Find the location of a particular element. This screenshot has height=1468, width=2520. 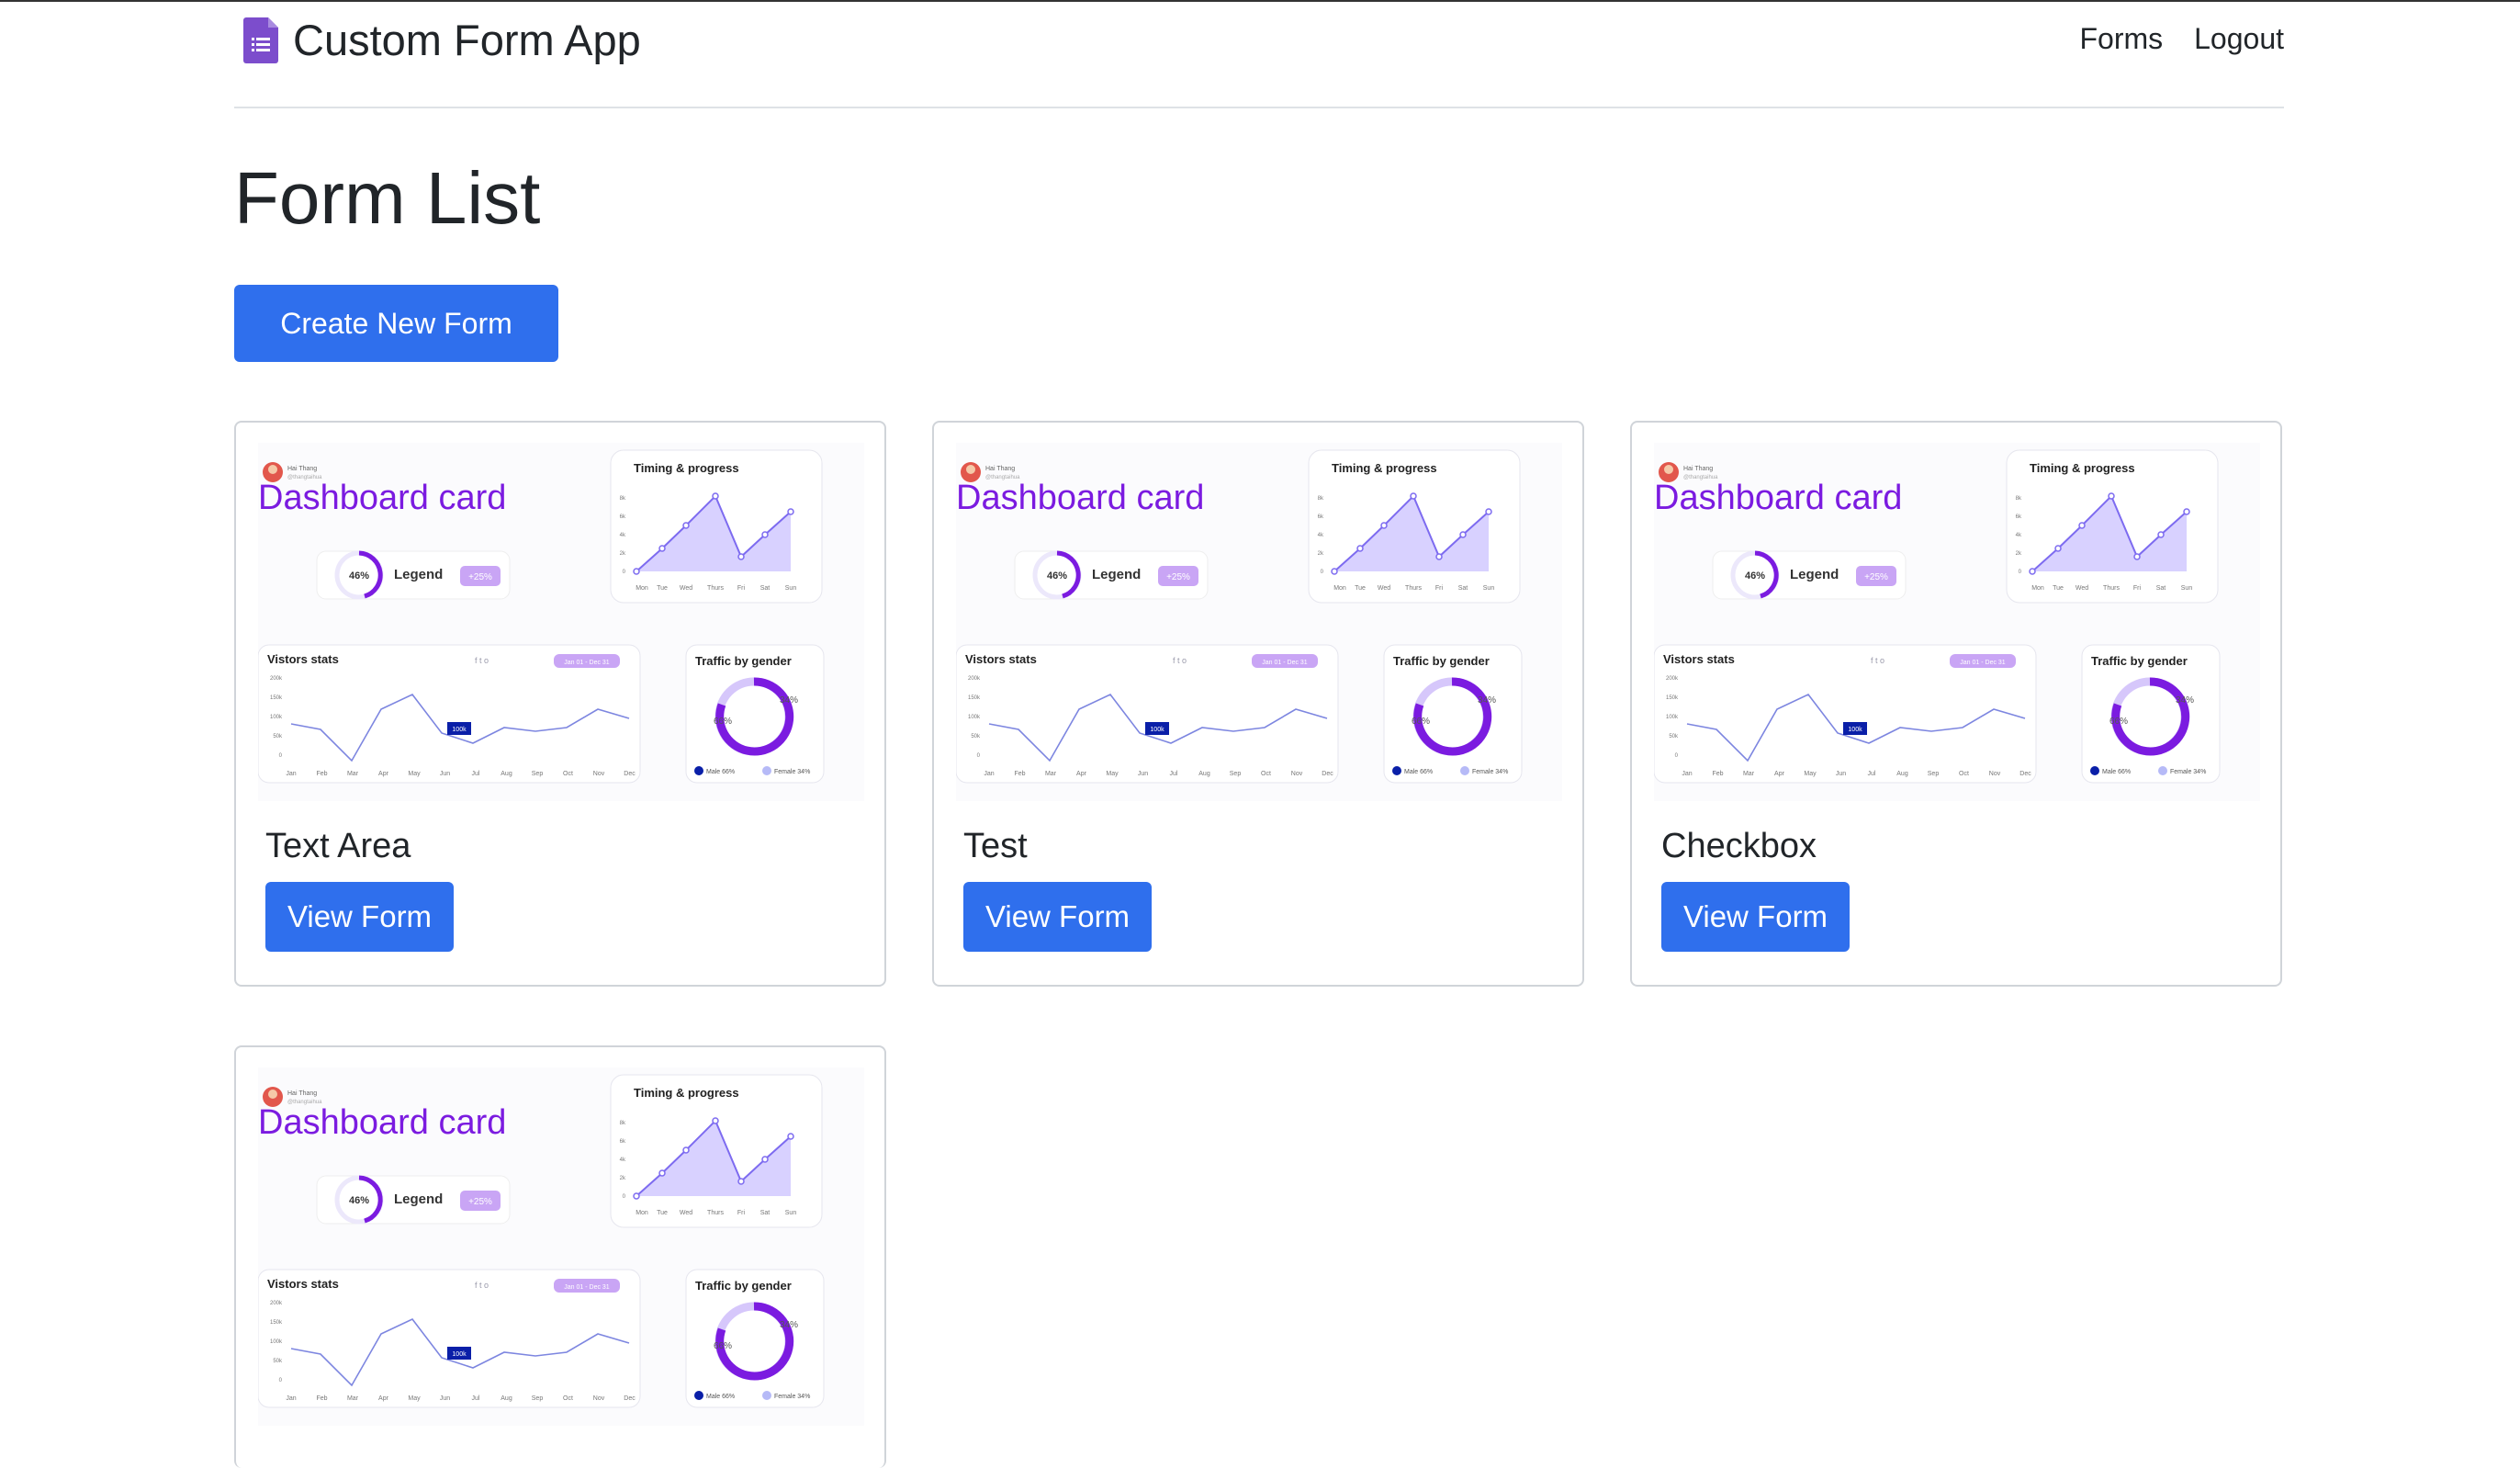

thumb-legend-percent: 46% is located at coordinates (359, 1200).